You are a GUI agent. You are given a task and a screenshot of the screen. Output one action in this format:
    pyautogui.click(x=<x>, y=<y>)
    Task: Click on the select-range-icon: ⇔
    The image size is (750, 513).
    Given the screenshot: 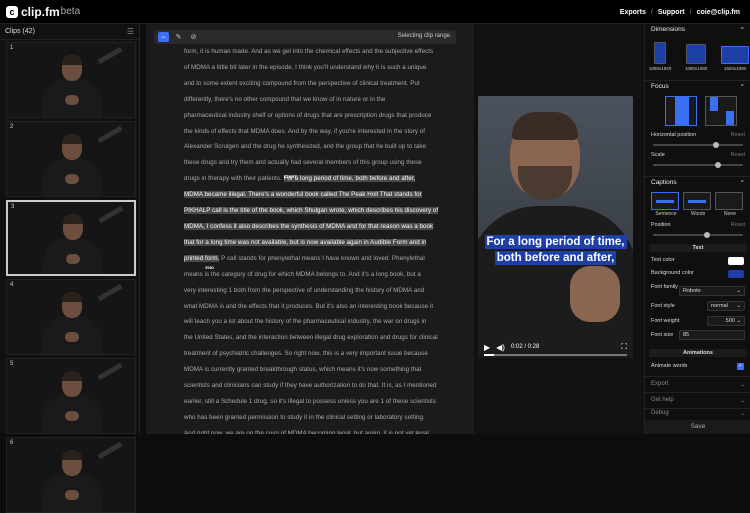 What is the action you would take?
    pyautogui.click(x=163, y=37)
    